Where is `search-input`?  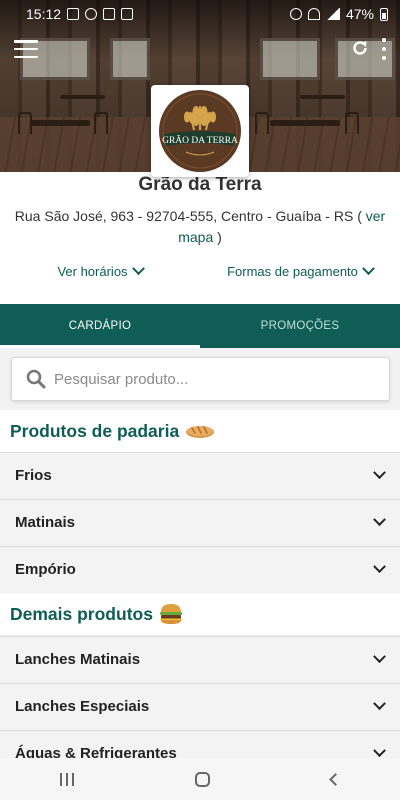
search-input is located at coordinates (214, 379).